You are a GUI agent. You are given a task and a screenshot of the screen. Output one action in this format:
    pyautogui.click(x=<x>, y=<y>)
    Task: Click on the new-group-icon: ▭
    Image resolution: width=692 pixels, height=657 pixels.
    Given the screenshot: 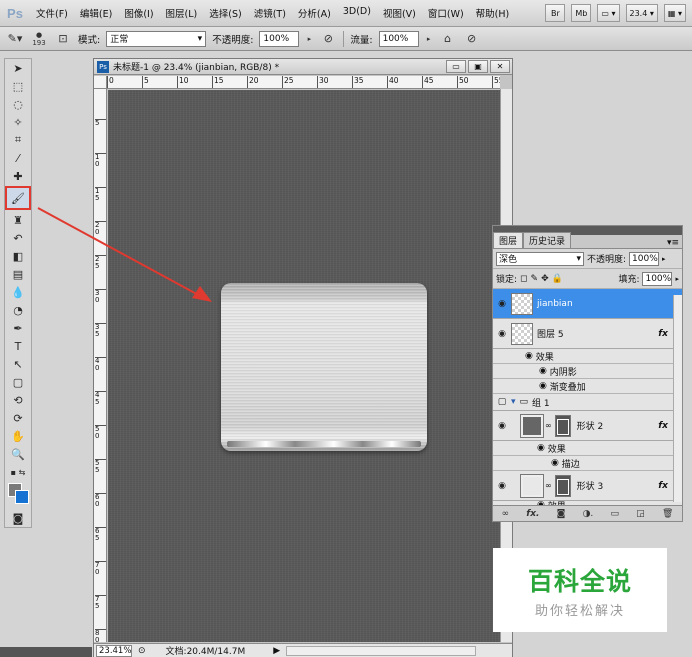 What is the action you would take?
    pyautogui.click(x=615, y=514)
    